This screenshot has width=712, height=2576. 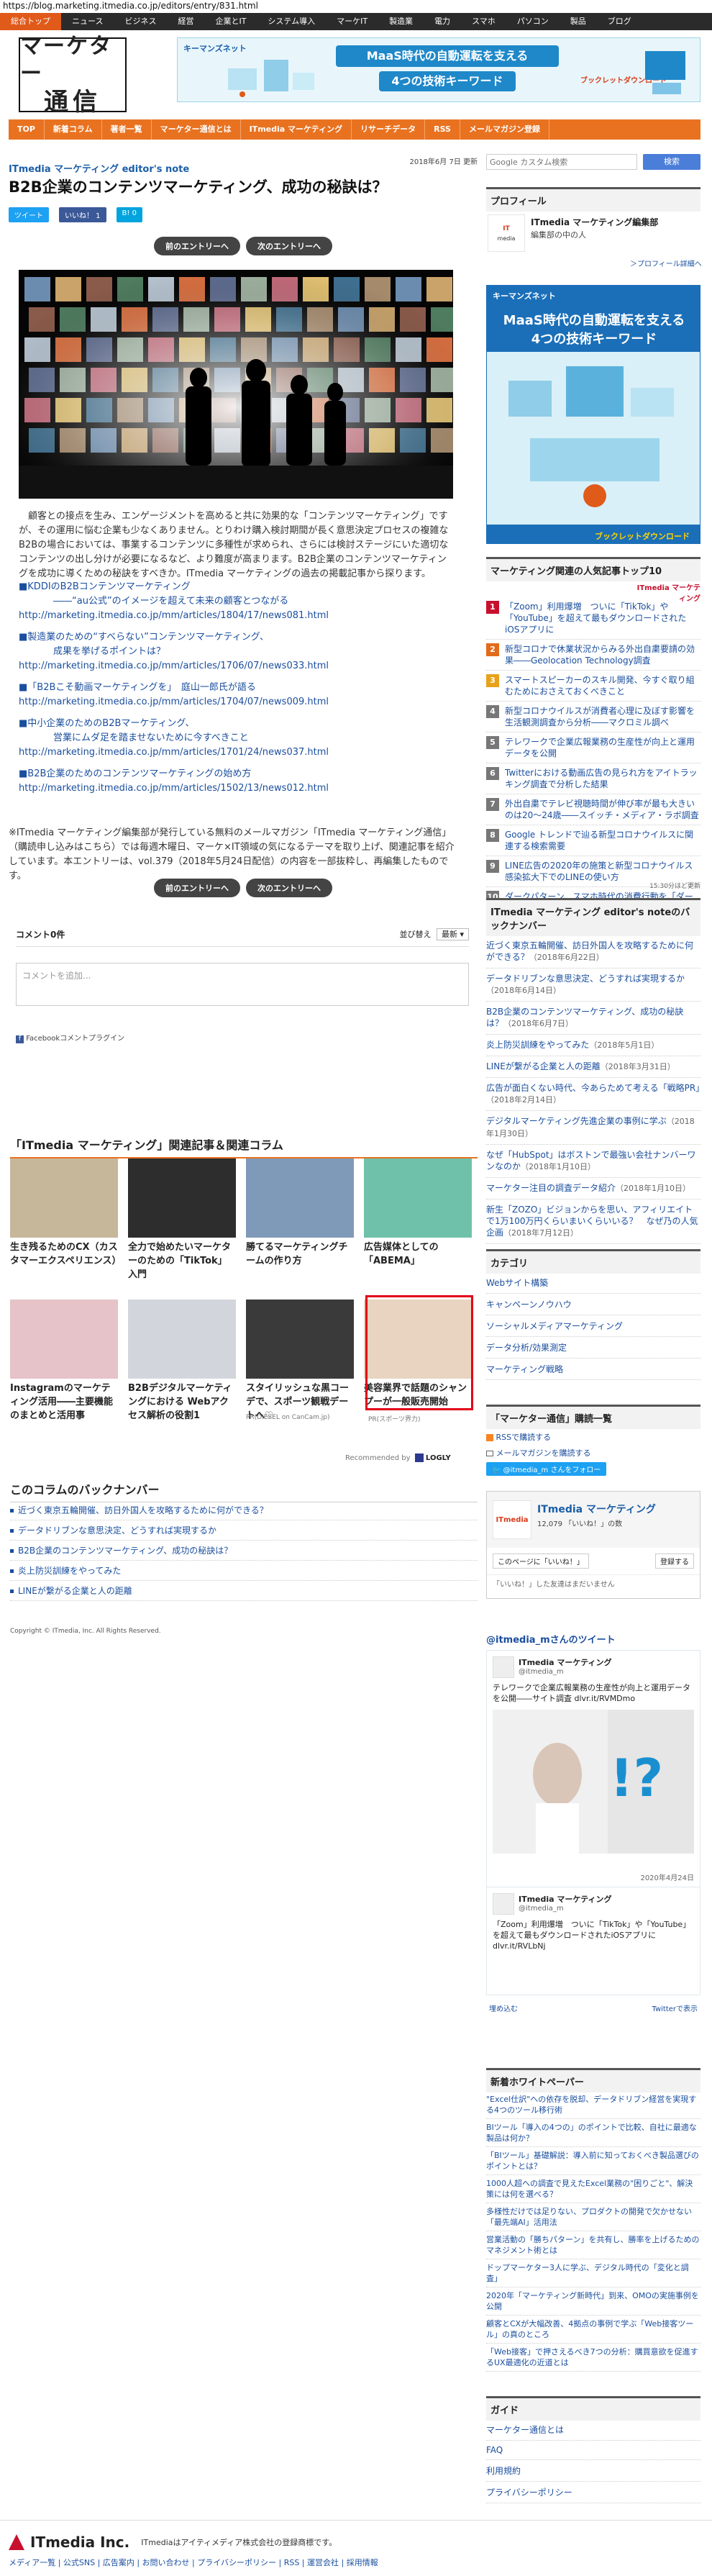 What do you see at coordinates (593, 2105) in the screenshot?
I see `whitepaper-item: "Excel仕訳"への依存を脱却、データドリブン経営を実現する4つのツール移行術` at bounding box center [593, 2105].